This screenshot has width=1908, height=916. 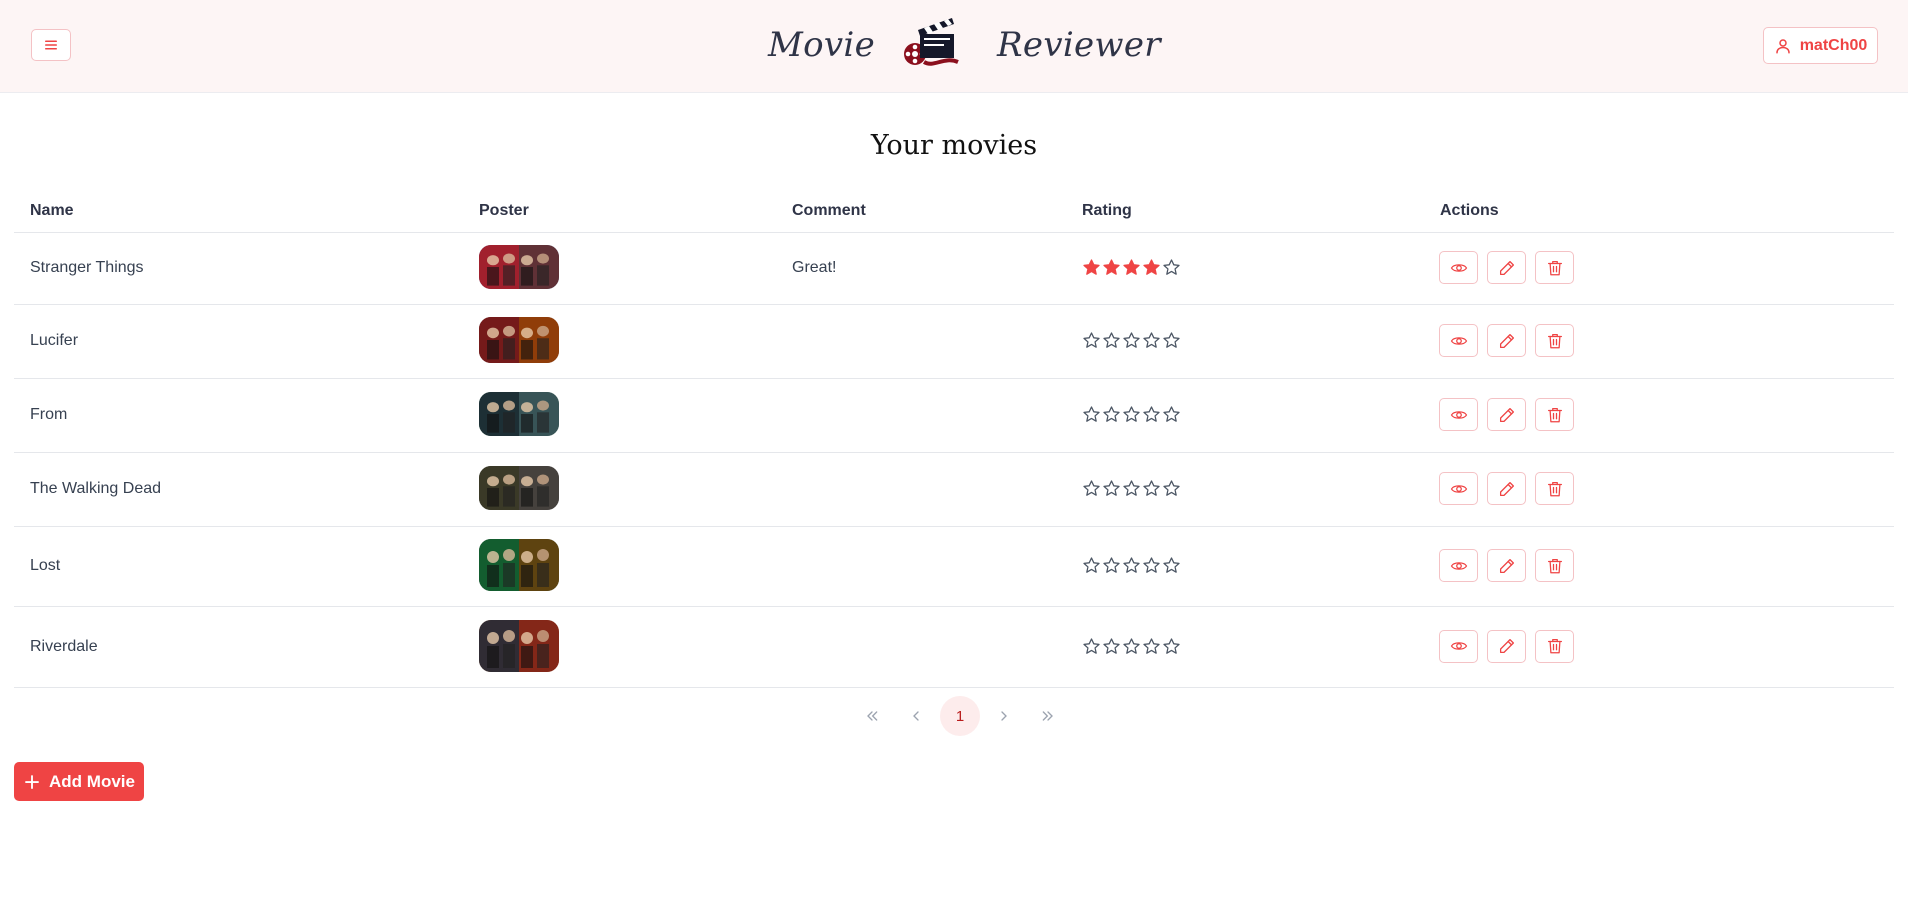 I want to click on add-movie-button: Add Movie, so click(x=79, y=781).